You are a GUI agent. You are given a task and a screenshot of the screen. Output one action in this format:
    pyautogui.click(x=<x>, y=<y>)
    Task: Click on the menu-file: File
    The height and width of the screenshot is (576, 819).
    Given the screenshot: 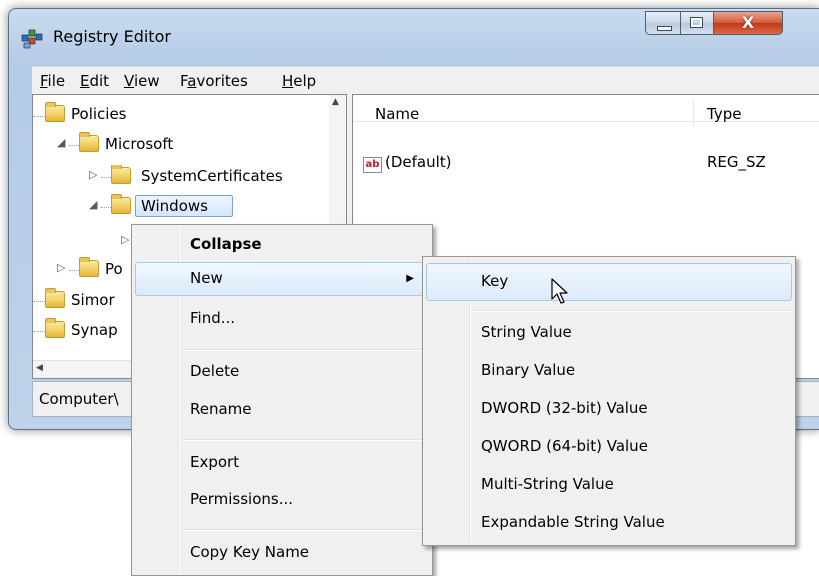 What is the action you would take?
    pyautogui.click(x=52, y=81)
    